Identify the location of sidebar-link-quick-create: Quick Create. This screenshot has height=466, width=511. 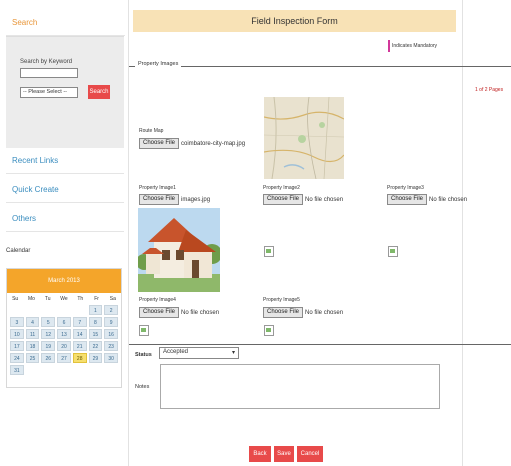
(65, 190).